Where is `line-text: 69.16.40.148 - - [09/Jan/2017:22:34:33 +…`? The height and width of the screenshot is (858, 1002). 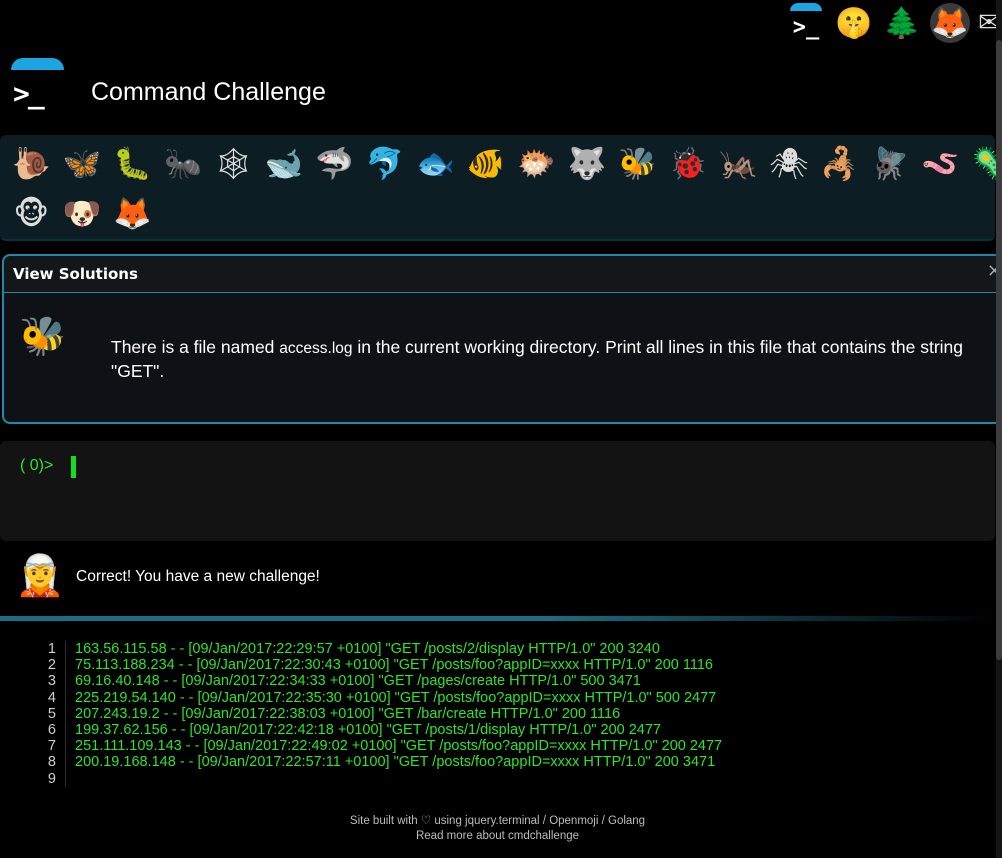
line-text: 69.16.40.148 - - [09/Jan/2017:22:34:33 +… is located at coordinates (358, 681).